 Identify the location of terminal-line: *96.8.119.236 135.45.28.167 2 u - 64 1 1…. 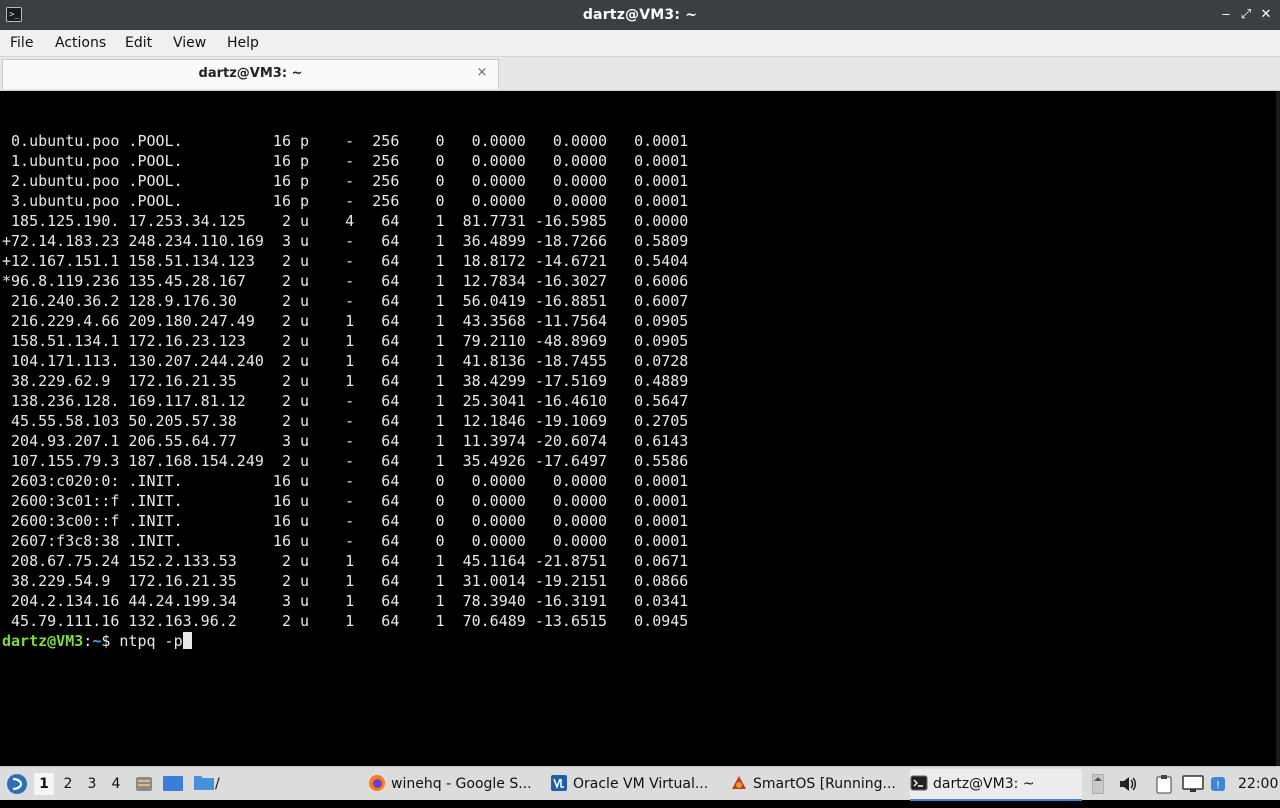
(345, 281).